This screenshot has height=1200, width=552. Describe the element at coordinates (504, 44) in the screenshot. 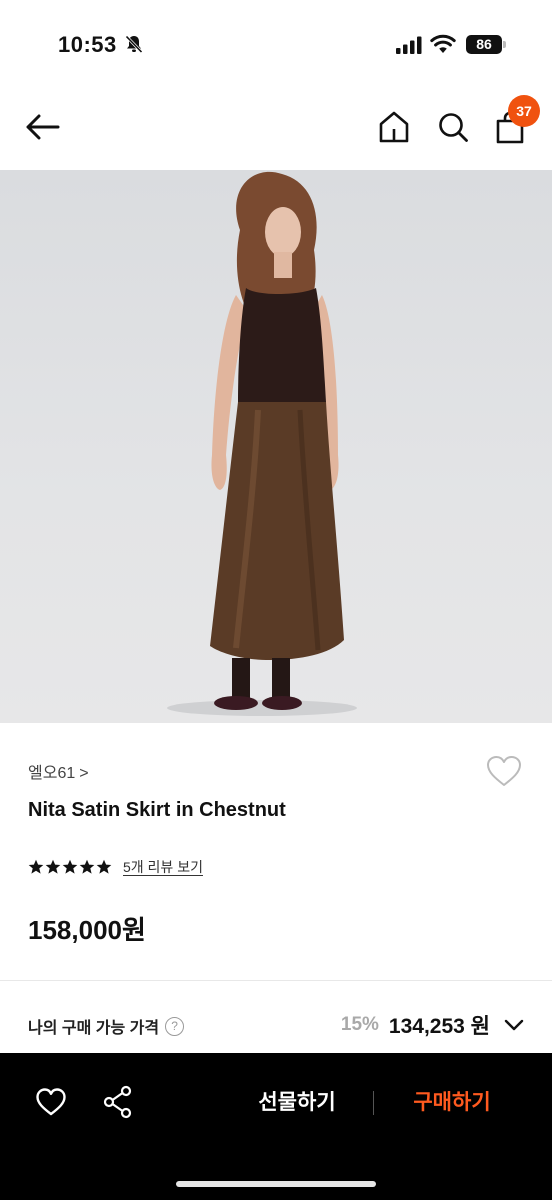

I see `battery-tip` at that location.